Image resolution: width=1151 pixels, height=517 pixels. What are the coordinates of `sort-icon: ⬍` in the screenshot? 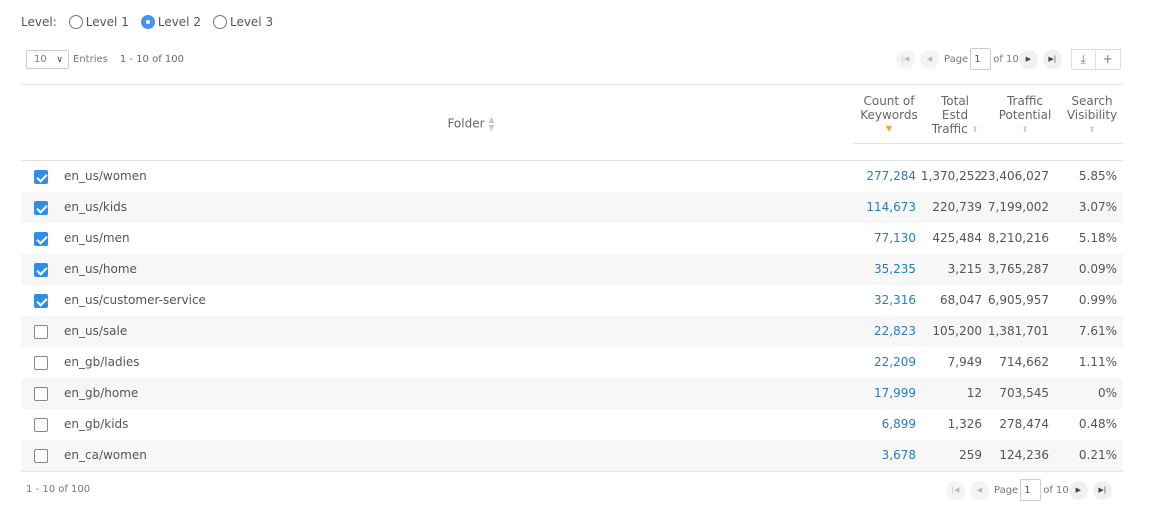 It's located at (1092, 129).